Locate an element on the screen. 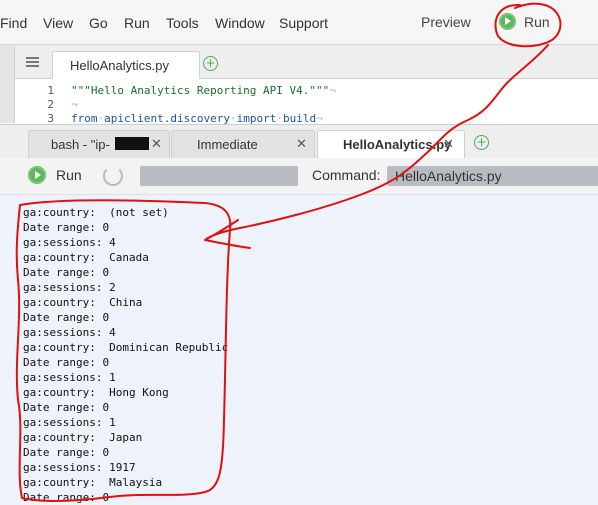  code-line-1: """Hello Analytics Reporting API V4."""¬ is located at coordinates (203, 90).